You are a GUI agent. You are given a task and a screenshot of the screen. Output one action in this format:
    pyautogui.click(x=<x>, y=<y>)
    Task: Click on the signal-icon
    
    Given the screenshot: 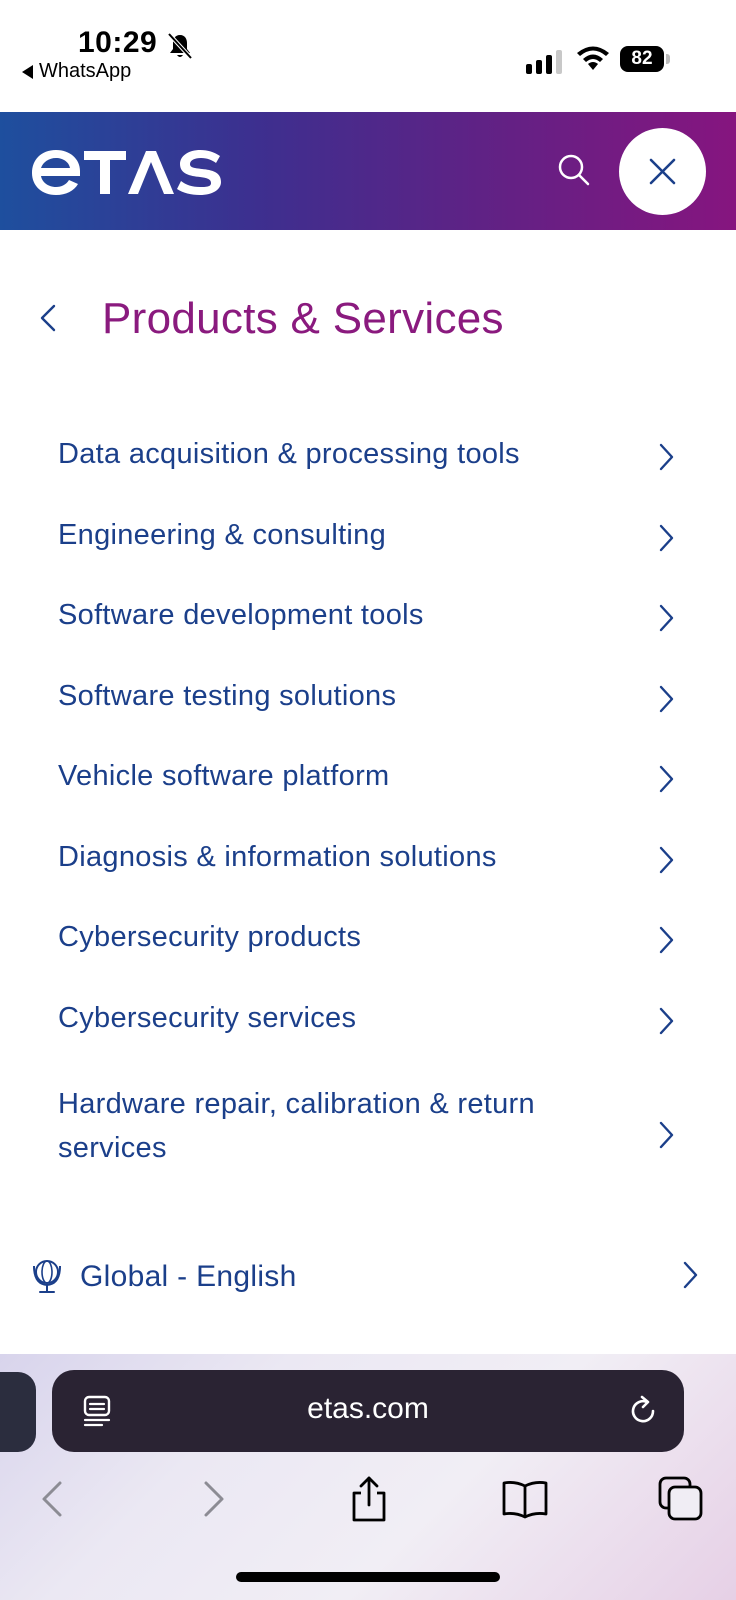 What is the action you would take?
    pyautogui.click(x=544, y=62)
    